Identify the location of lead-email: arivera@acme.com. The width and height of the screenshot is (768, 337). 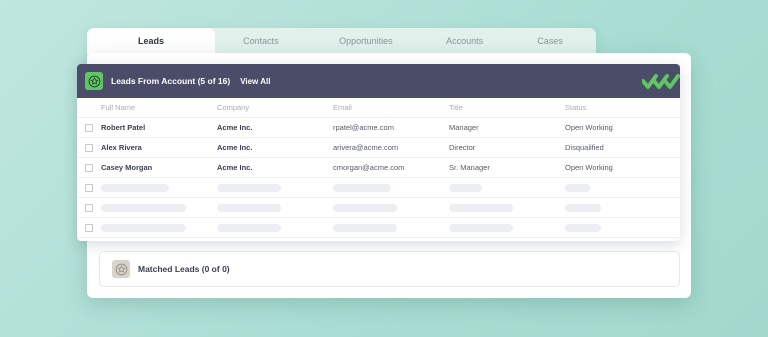
(366, 147).